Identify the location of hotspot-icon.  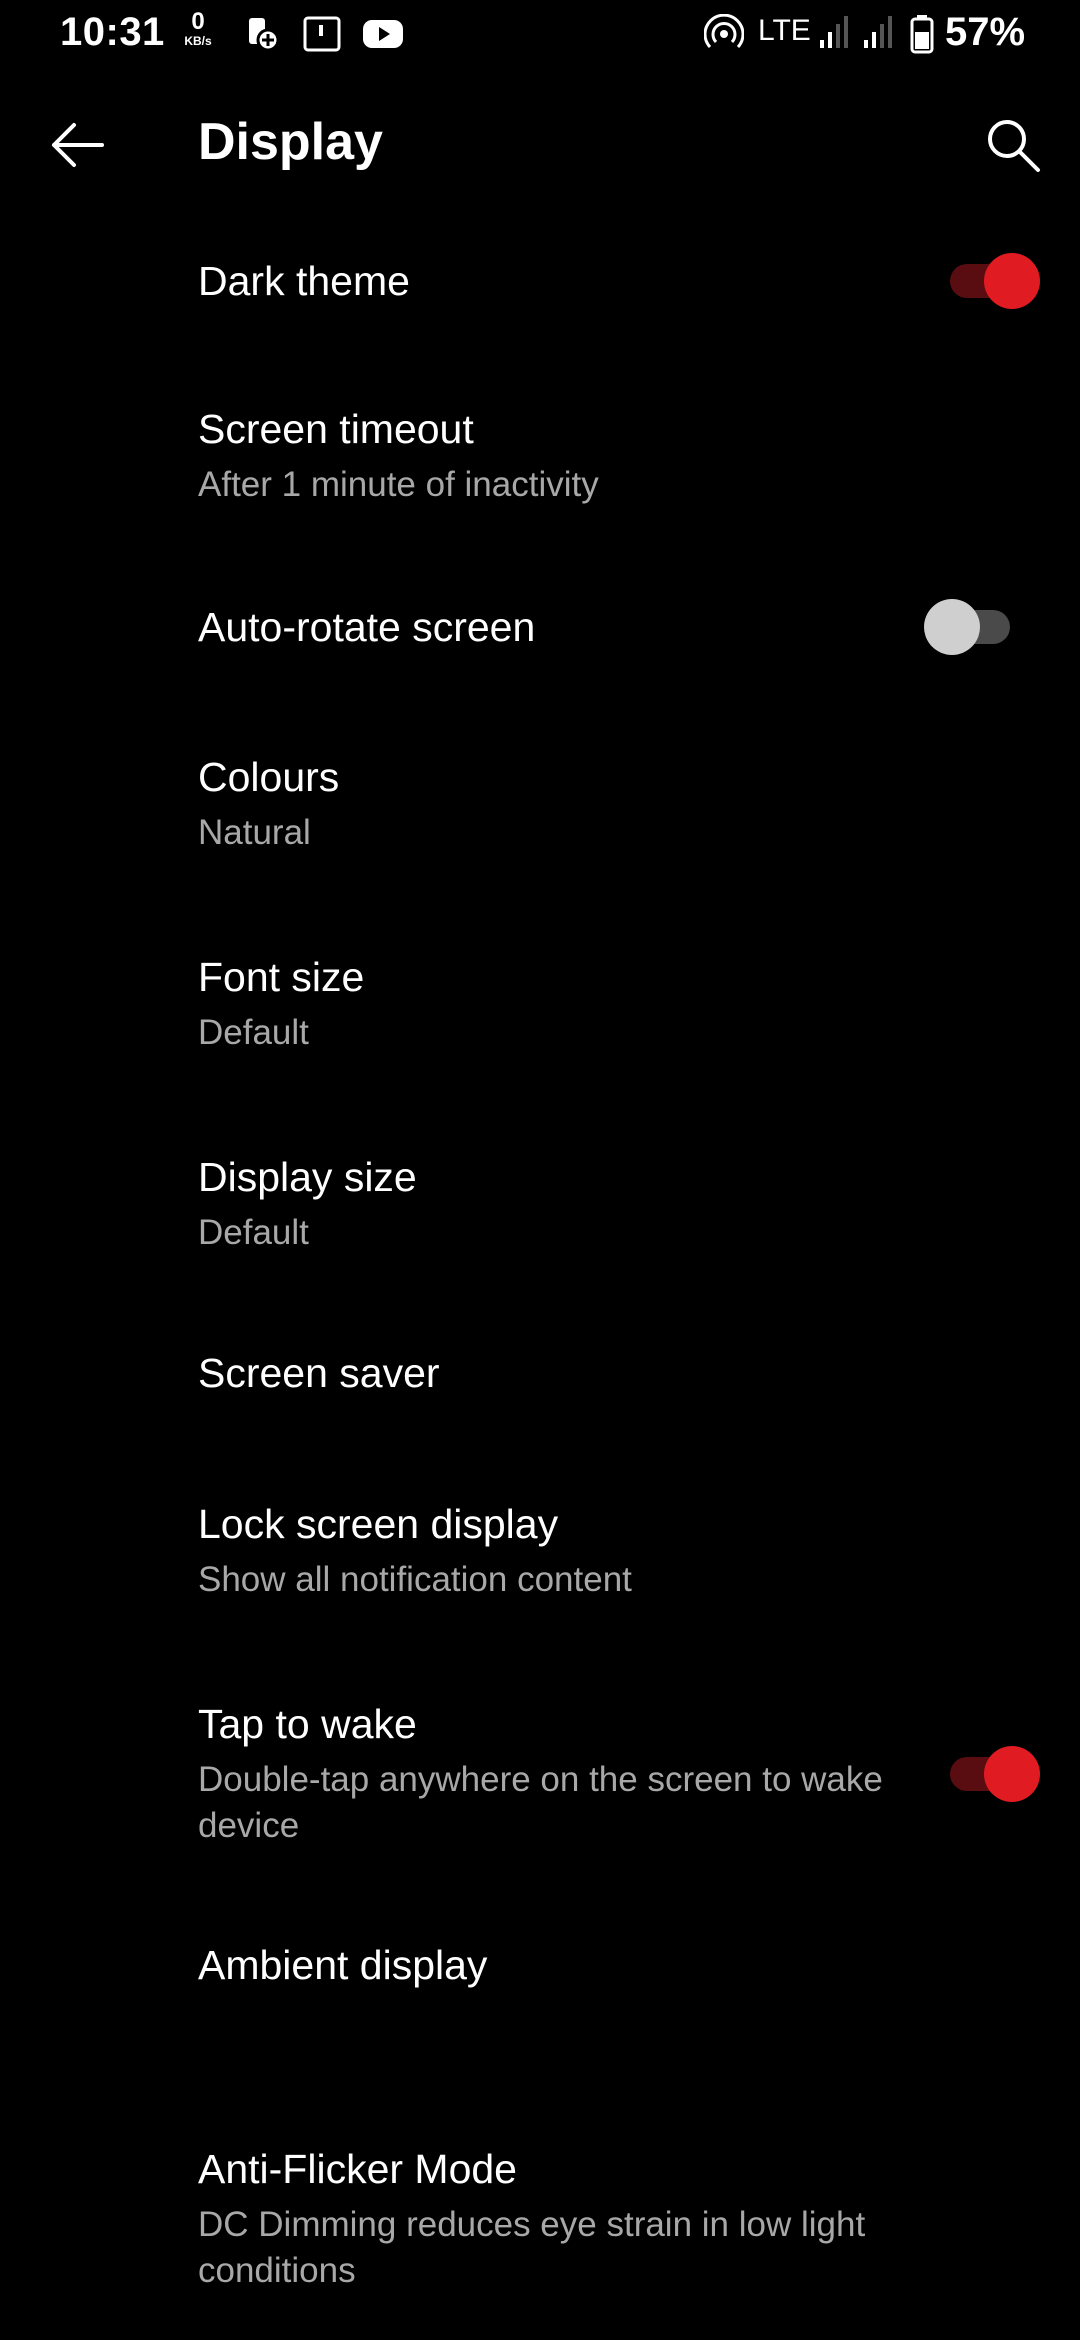
(724, 31).